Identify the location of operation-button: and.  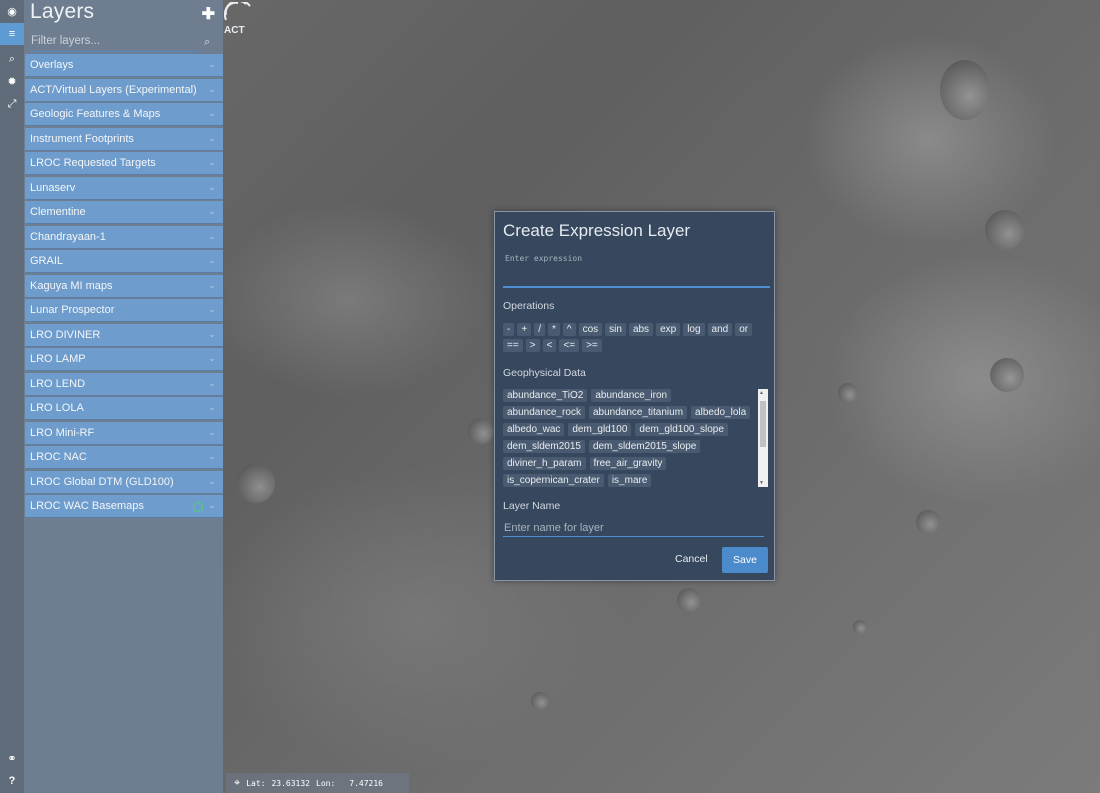
(720, 329).